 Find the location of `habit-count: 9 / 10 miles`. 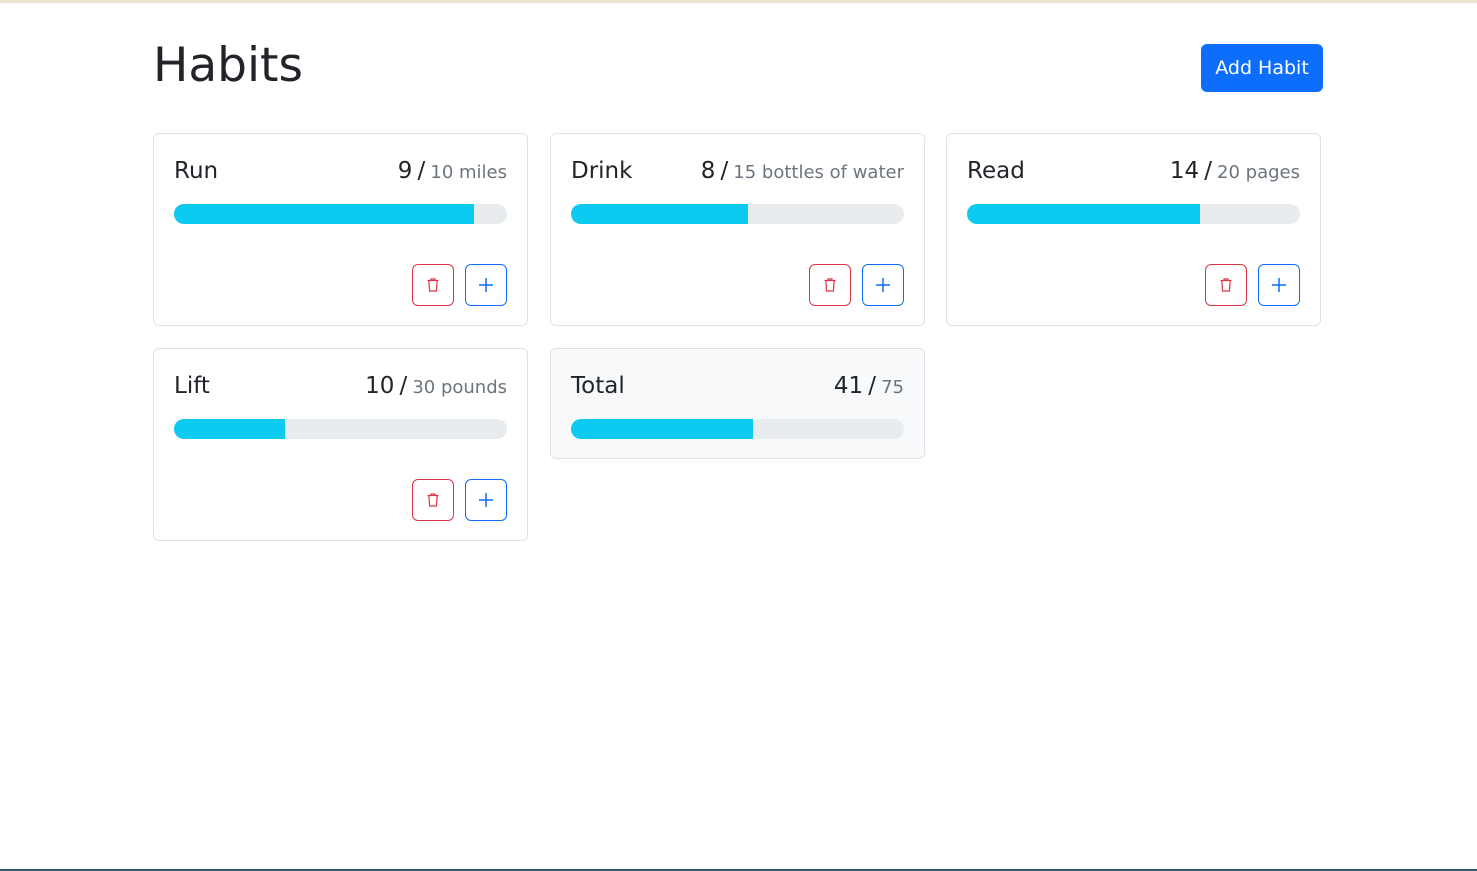

habit-count: 9 / 10 miles is located at coordinates (452, 172).